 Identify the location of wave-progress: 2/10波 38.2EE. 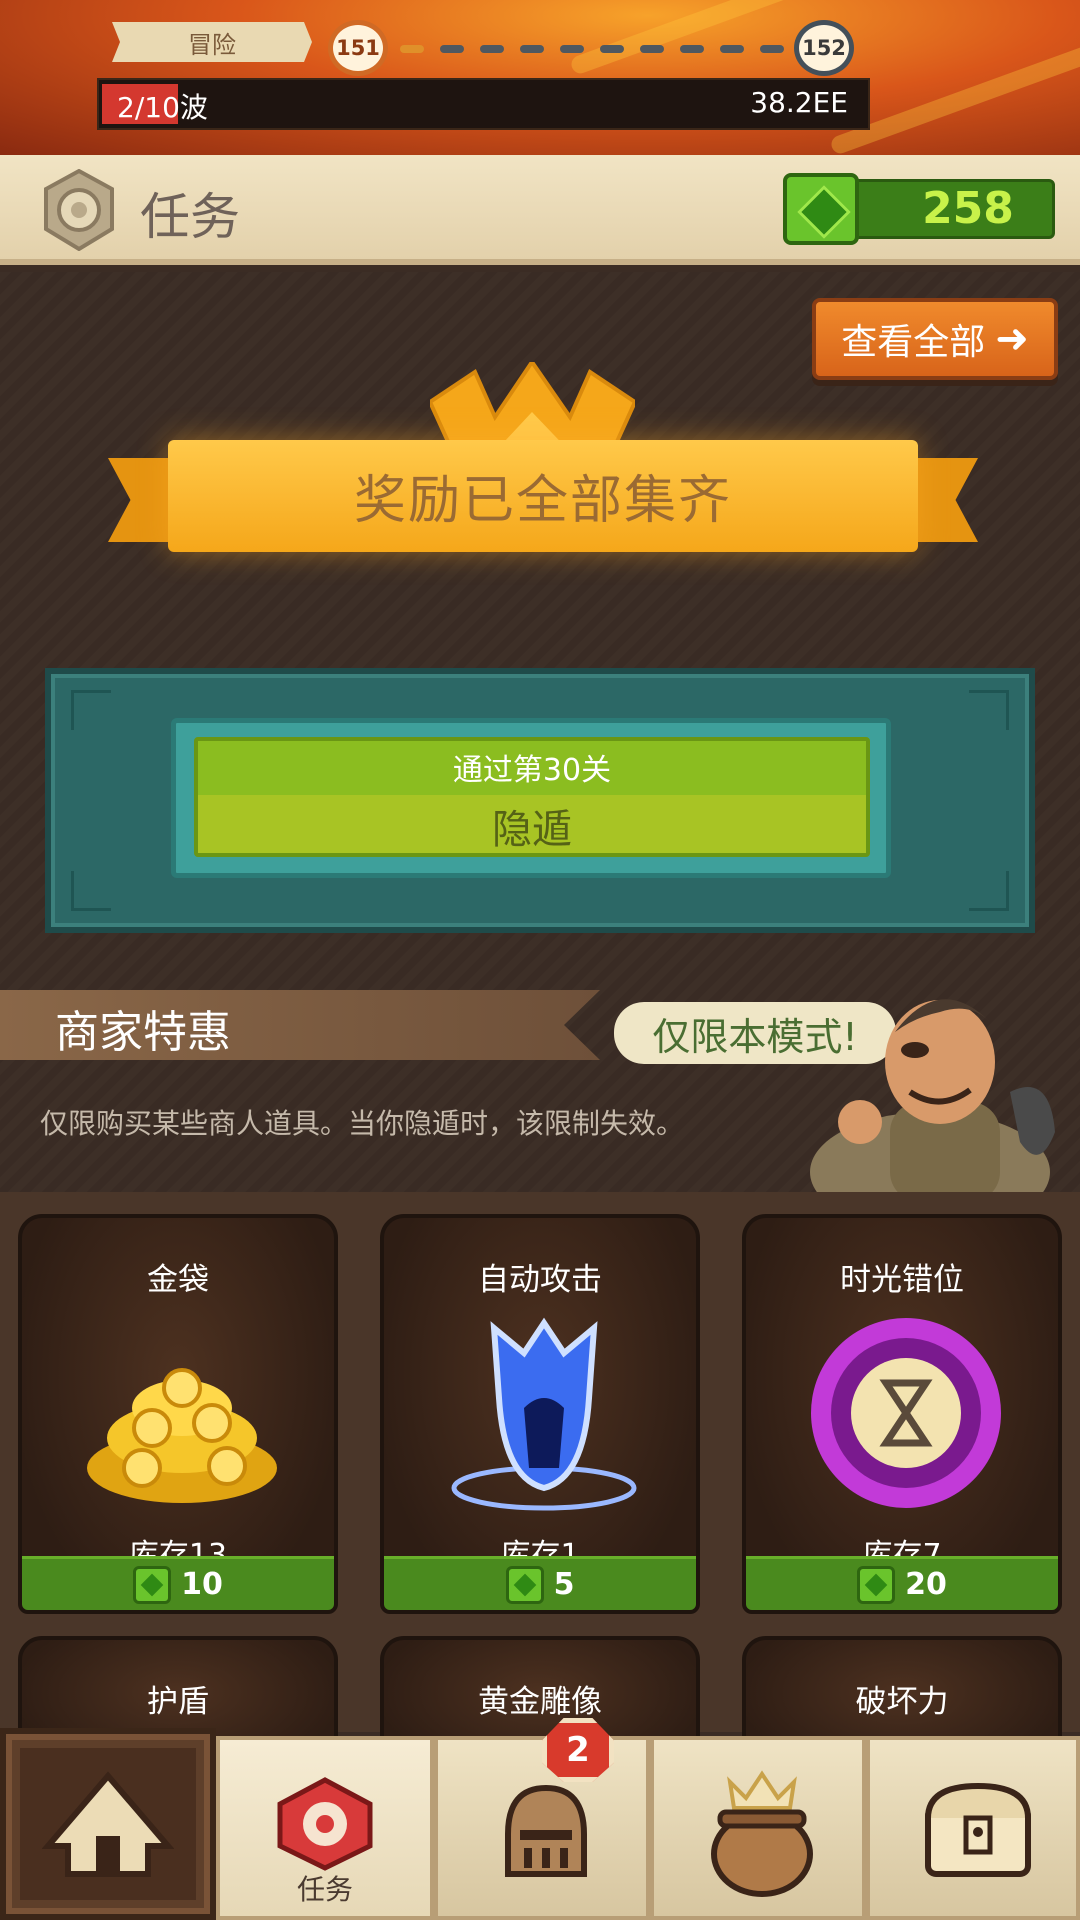
(483, 104).